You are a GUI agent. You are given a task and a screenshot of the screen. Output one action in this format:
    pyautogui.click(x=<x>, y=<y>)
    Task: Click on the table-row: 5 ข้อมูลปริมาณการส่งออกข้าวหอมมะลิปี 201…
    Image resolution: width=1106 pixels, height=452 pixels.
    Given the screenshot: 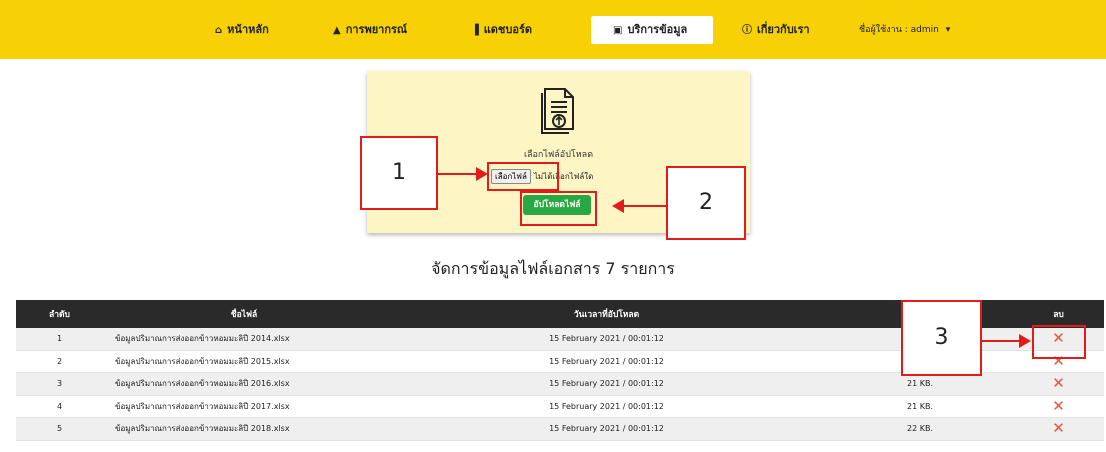 What is the action you would take?
    pyautogui.click(x=560, y=429)
    